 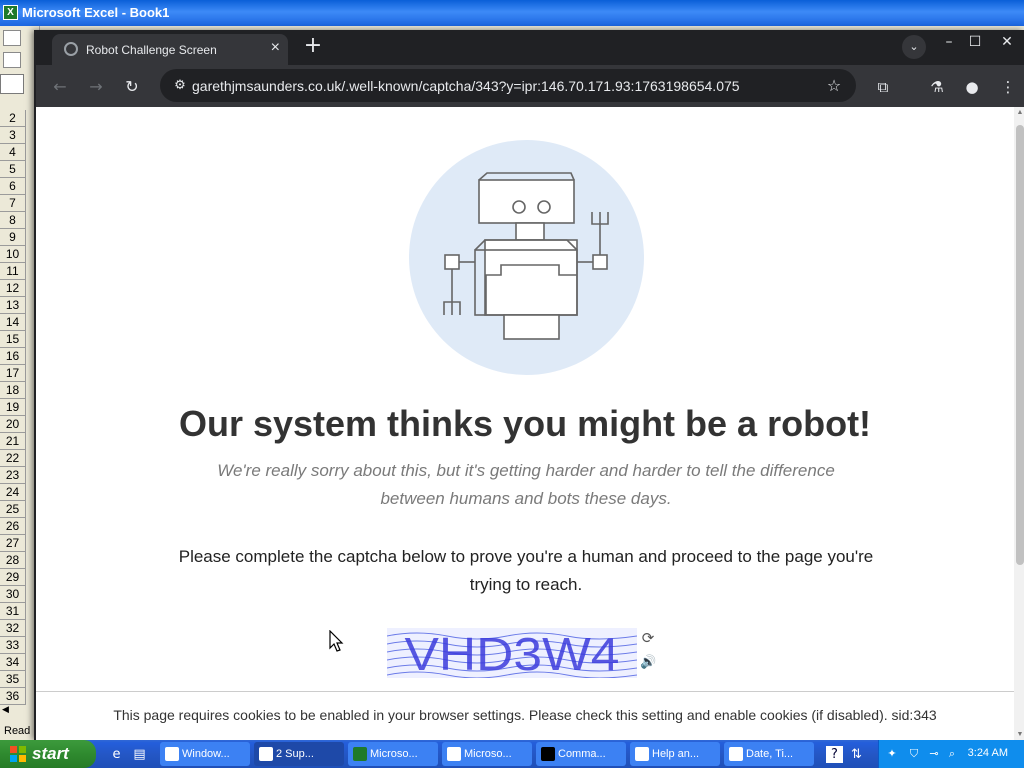 I want to click on back-arrow-icon: ←, so click(x=60, y=87).